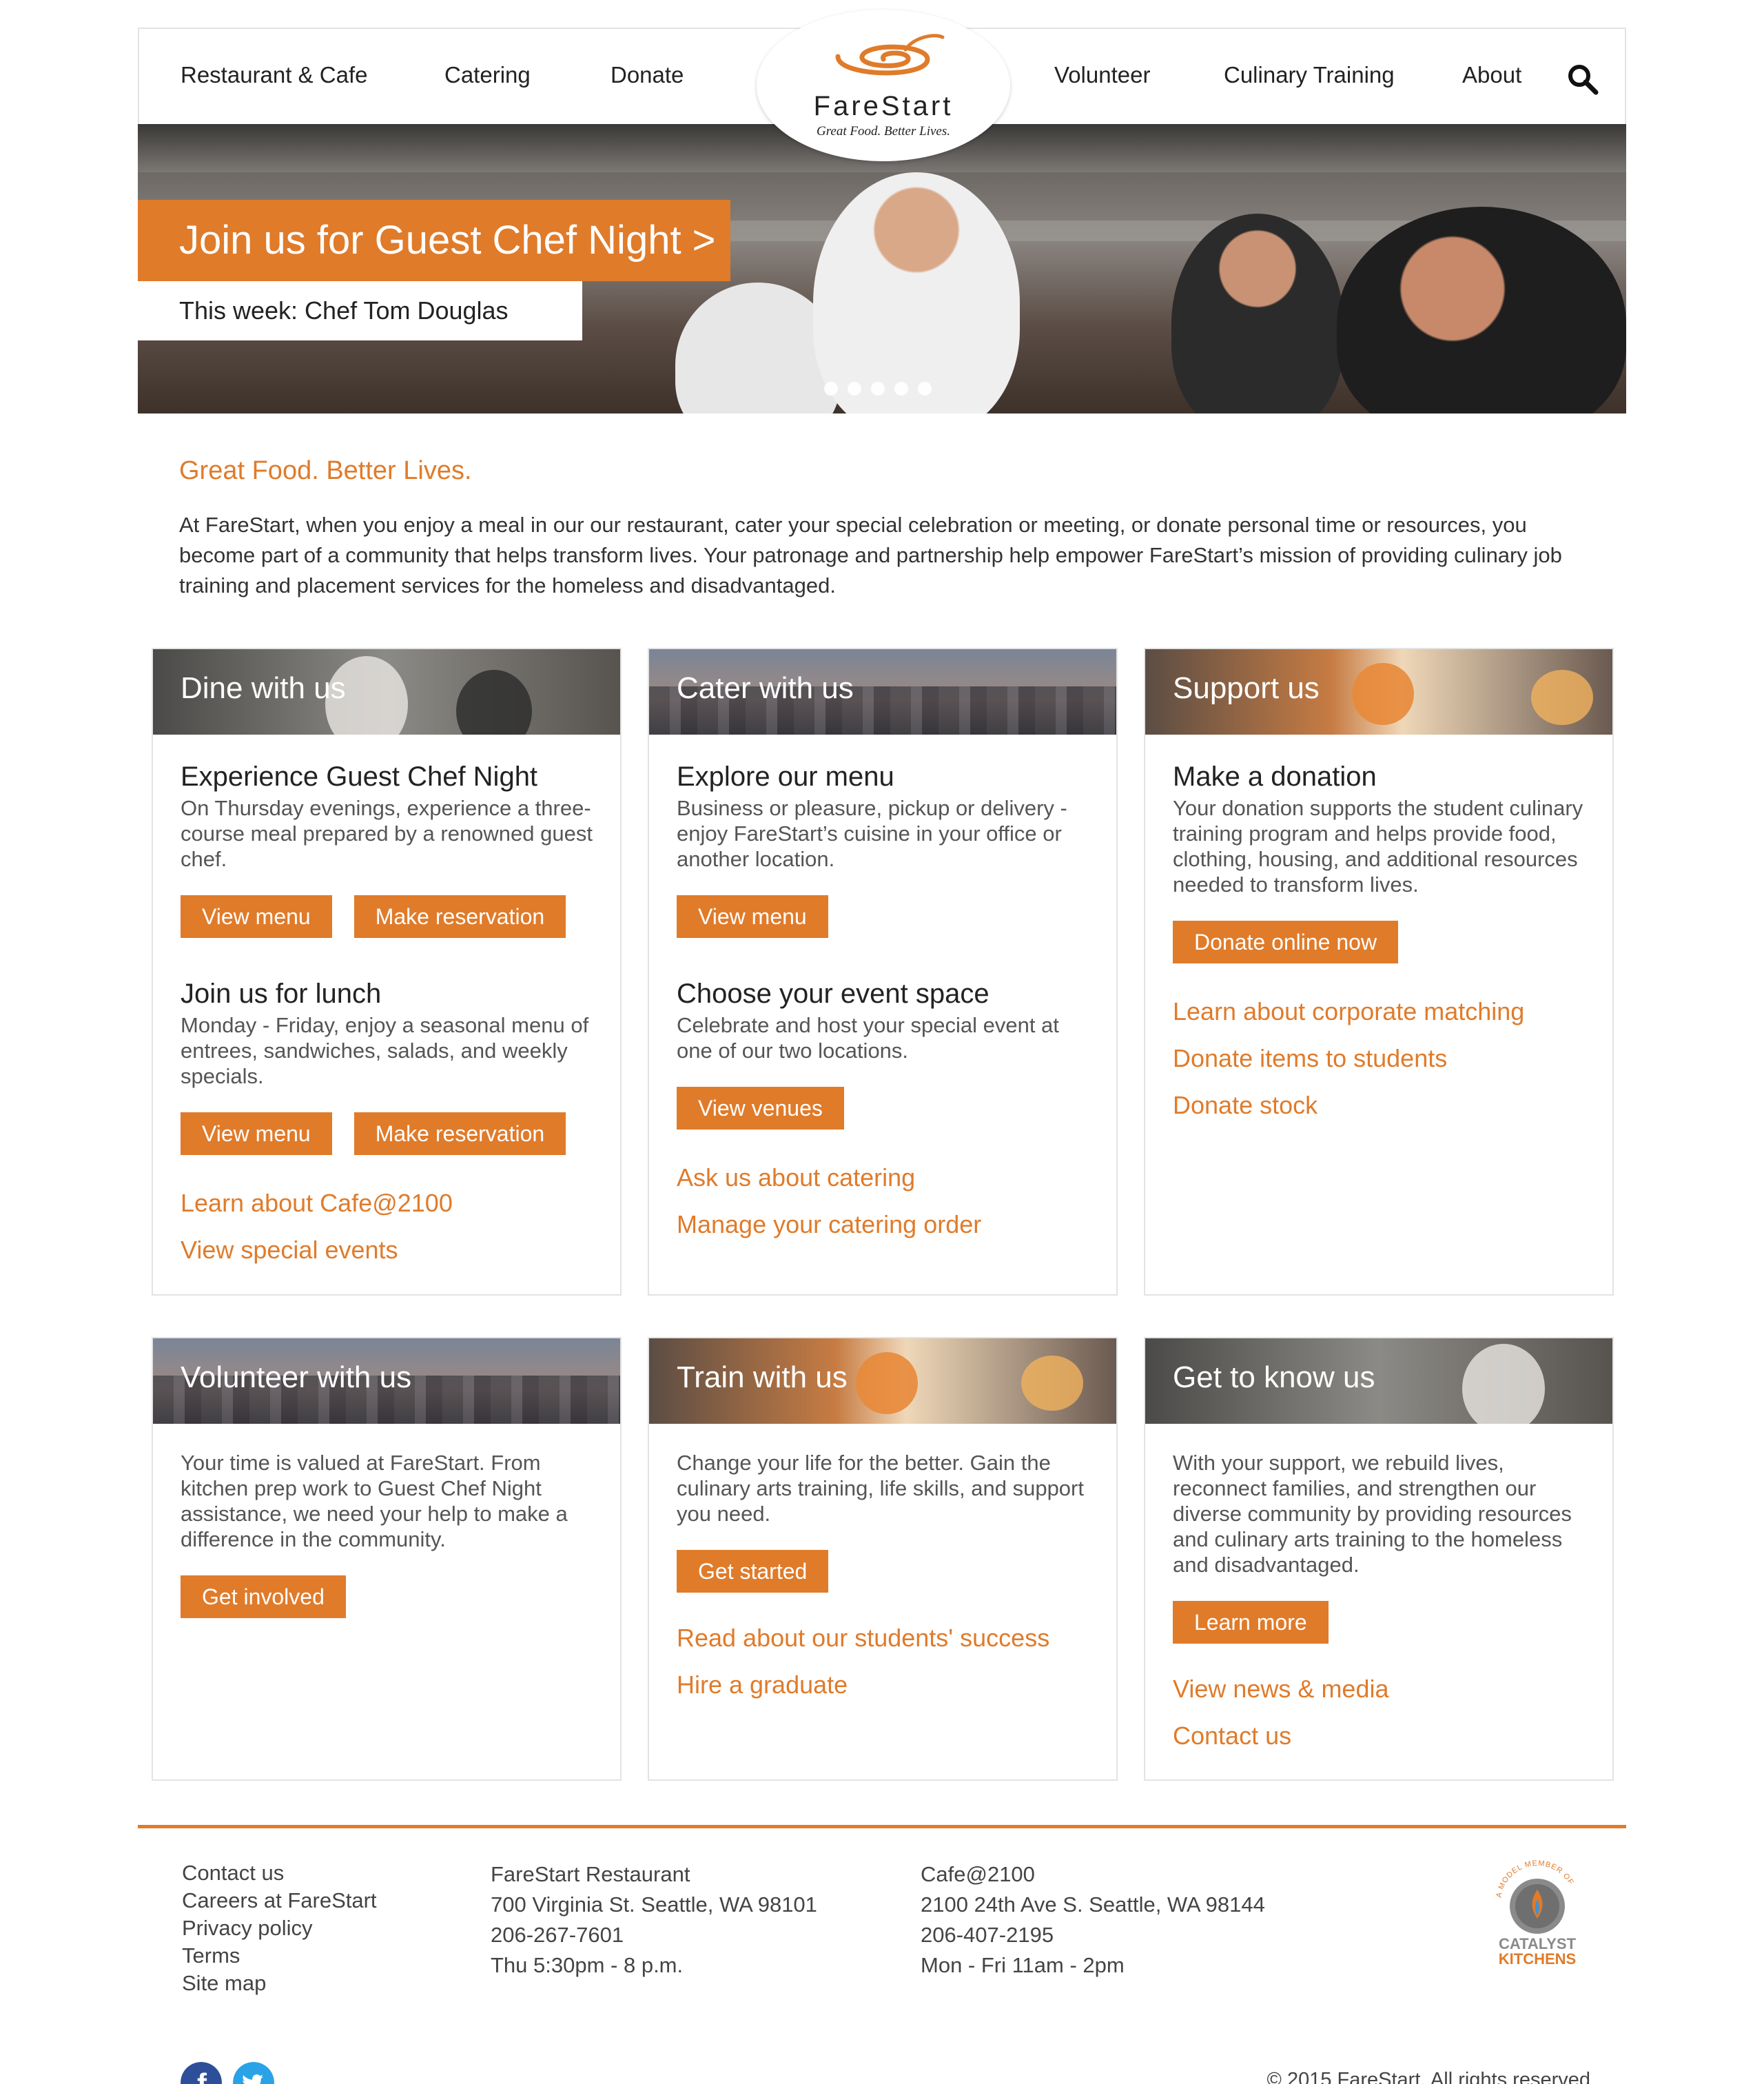  Describe the element at coordinates (883, 1224) in the screenshot. I see `manage-catering-order-link: Manage your catering order` at that location.